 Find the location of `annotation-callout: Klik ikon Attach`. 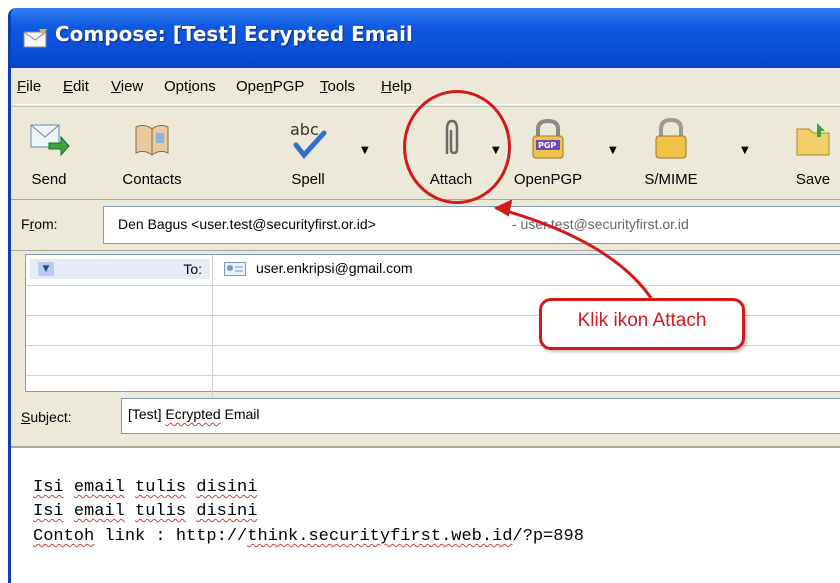

annotation-callout: Klik ikon Attach is located at coordinates (642, 324).